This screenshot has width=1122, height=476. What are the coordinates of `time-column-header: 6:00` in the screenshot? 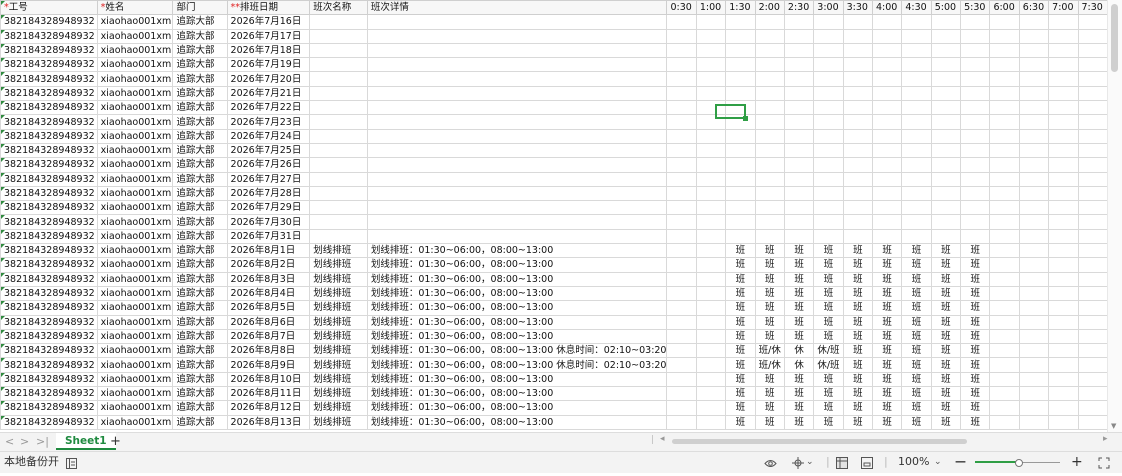 It's located at (1004, 8).